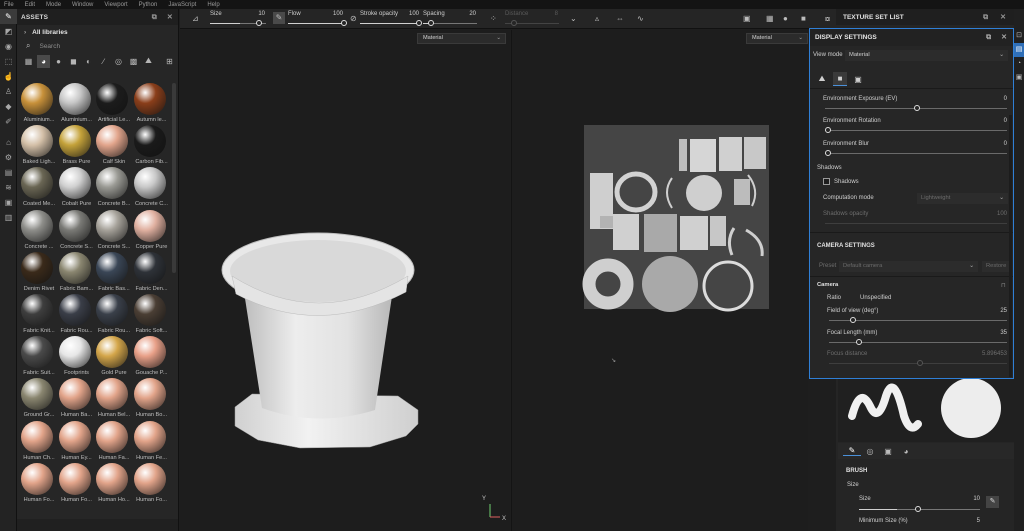 The image size is (1024, 531). Describe the element at coordinates (858, 79) in the screenshot. I see `viewport-tab-icon: ▣` at that location.